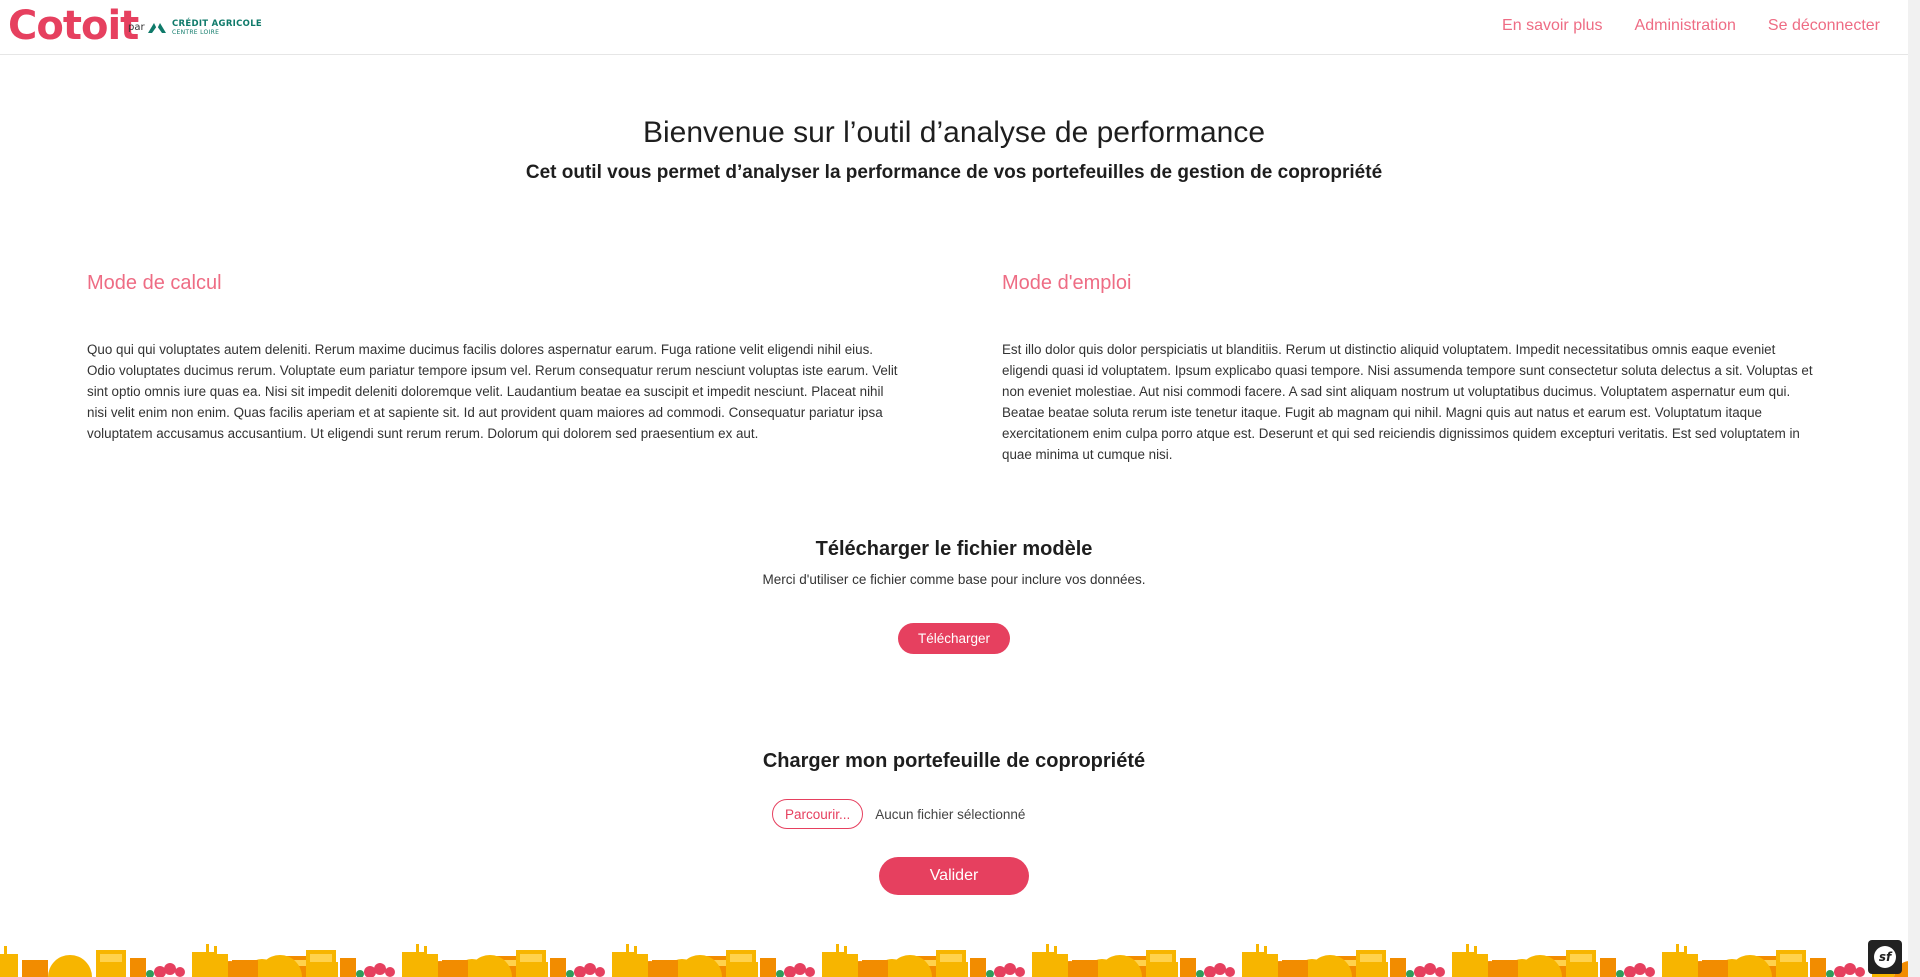 The image size is (1920, 977). I want to click on nav-en-savoir-plus: En savoir plus, so click(1552, 26).